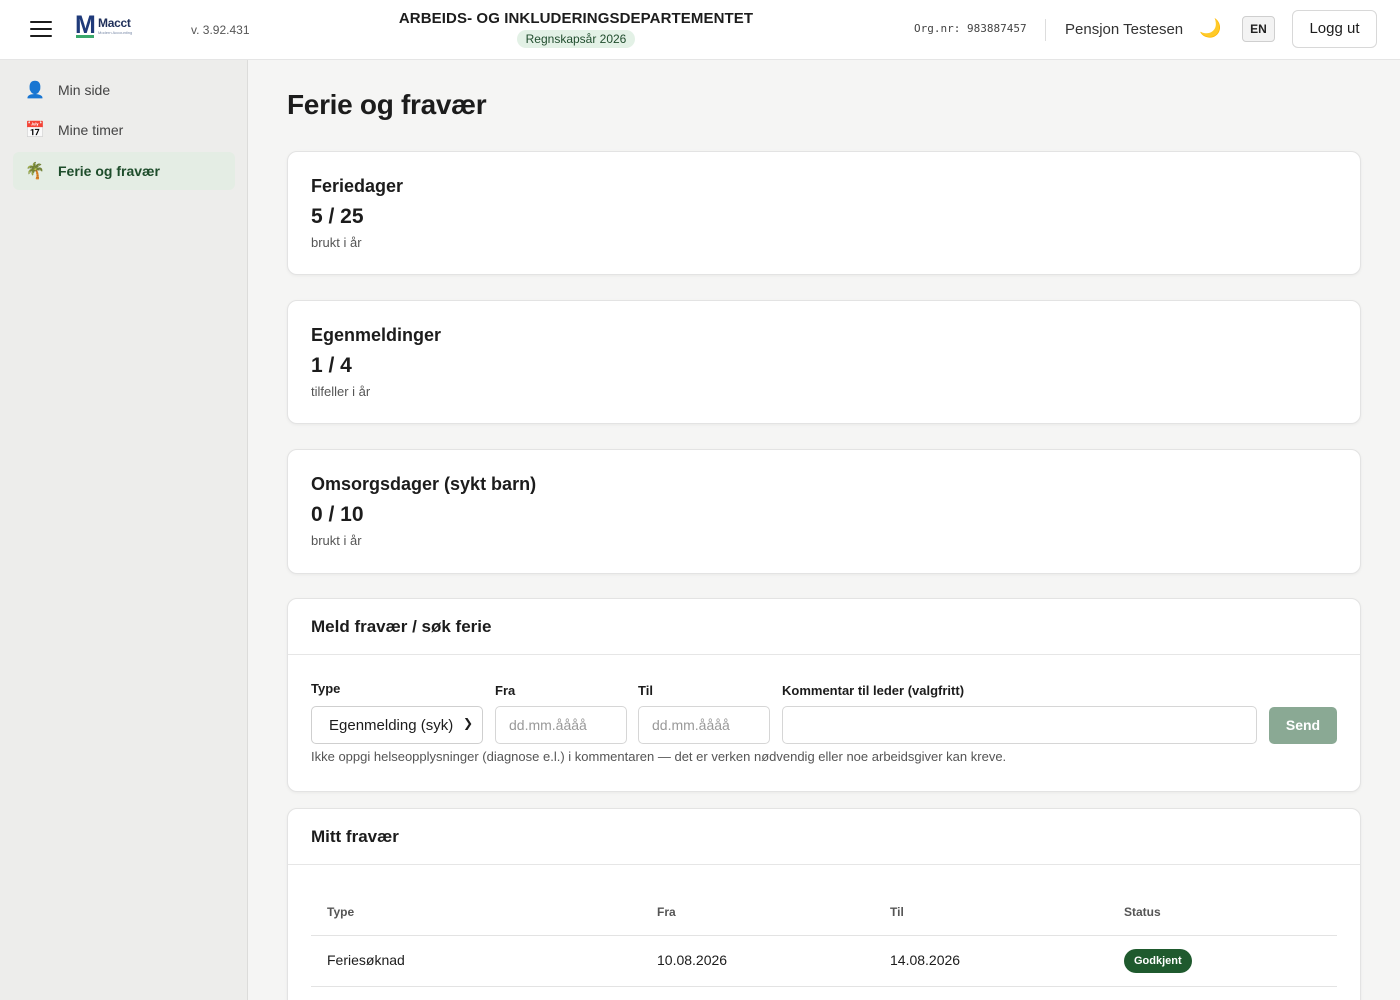 Image resolution: width=1400 pixels, height=1000 pixels. Describe the element at coordinates (824, 837) in the screenshot. I see `card-header: Mitt fravær` at that location.